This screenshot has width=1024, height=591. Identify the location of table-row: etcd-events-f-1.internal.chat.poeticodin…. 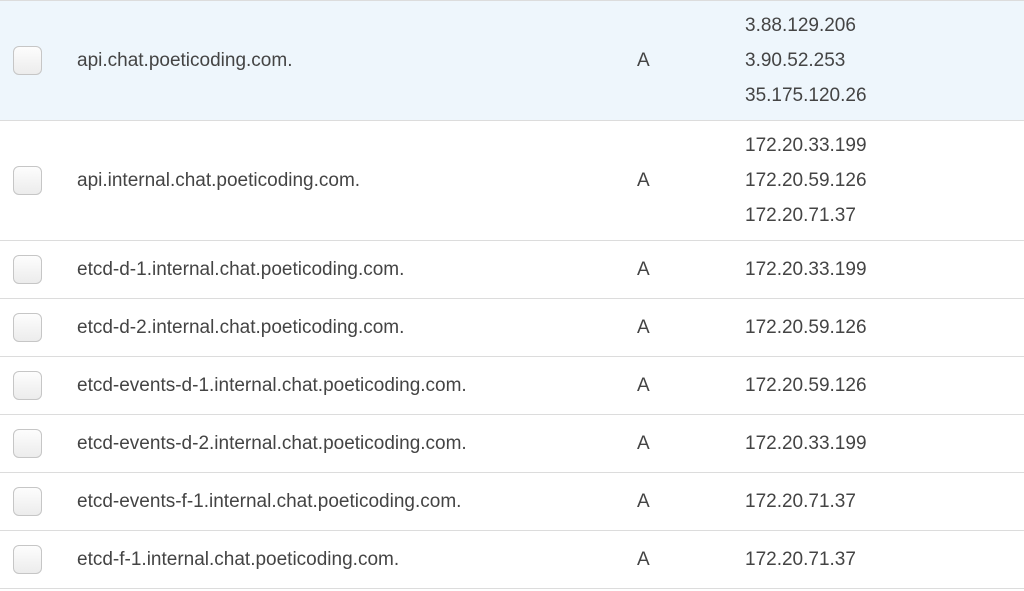
(512, 502).